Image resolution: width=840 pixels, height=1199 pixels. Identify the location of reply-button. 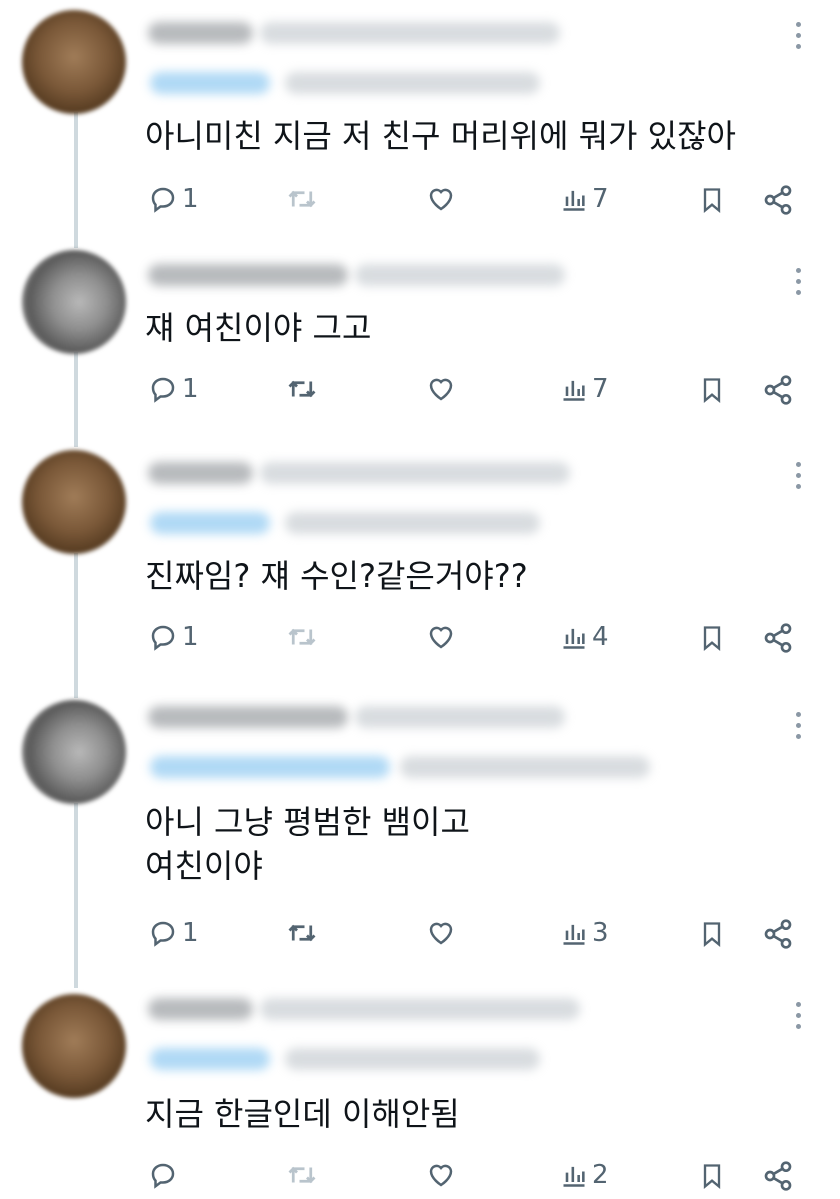
(165, 1175).